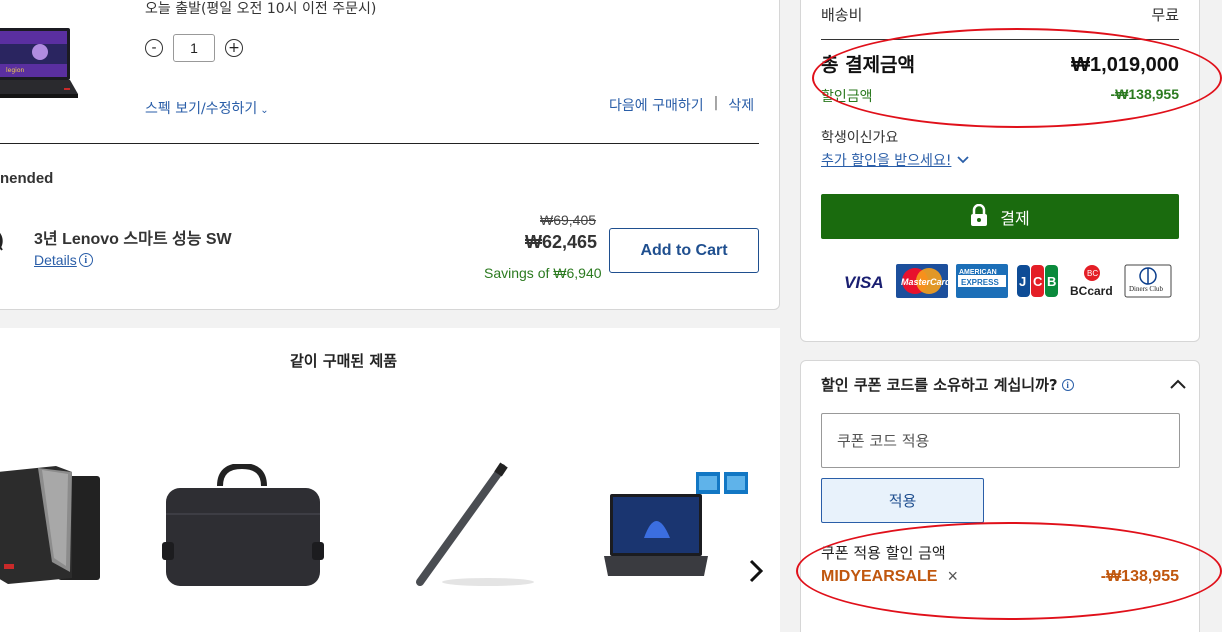  I want to click on coupon-question: 할인 쿠폰 코드를 소유하고 계십니까? i, so click(947, 384).